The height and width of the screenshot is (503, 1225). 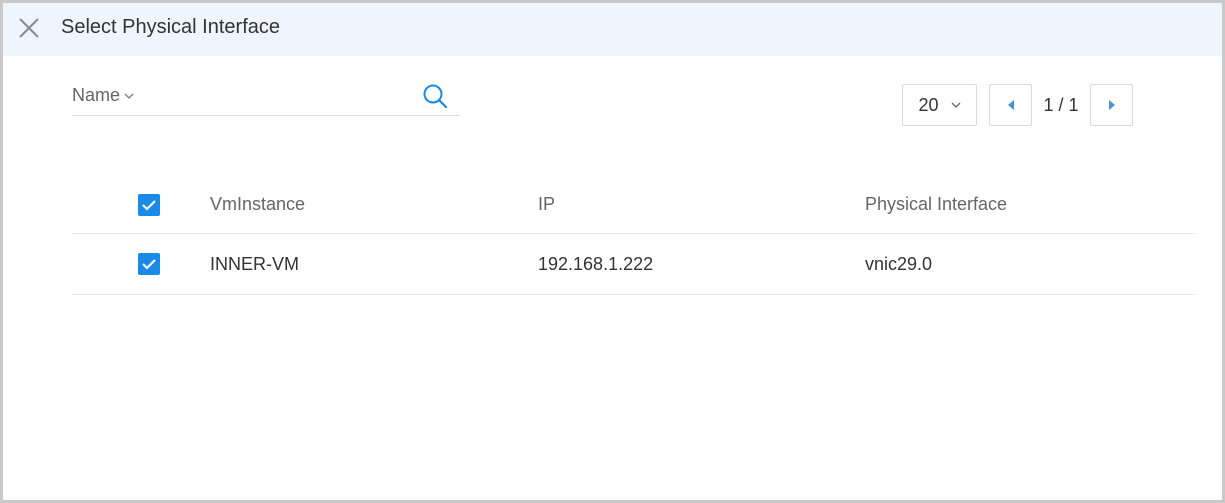 What do you see at coordinates (170, 27) in the screenshot?
I see `dialog-title: Select Physical Interface` at bounding box center [170, 27].